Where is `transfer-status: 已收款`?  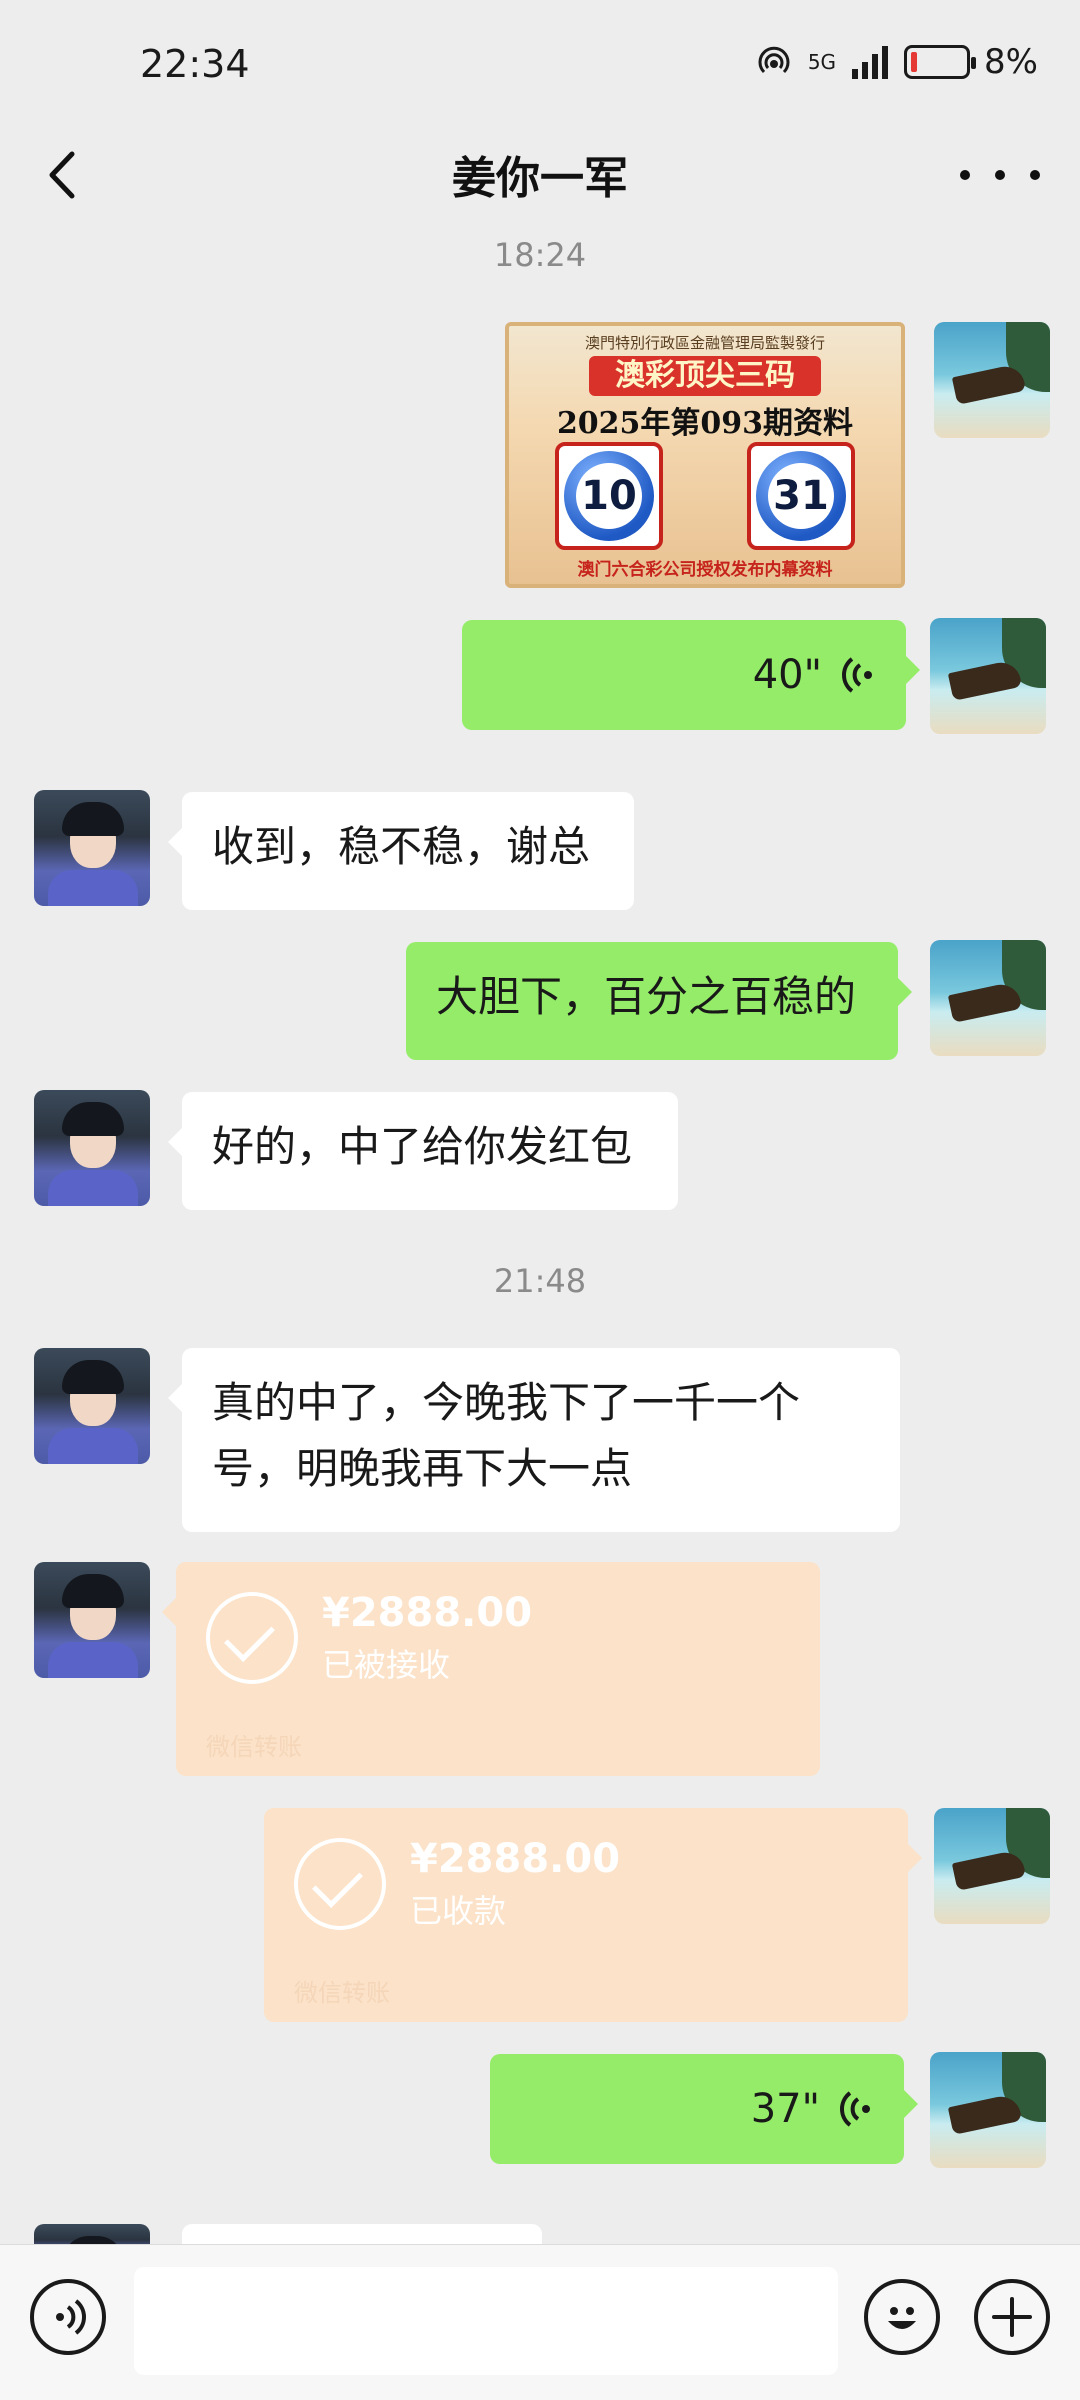
transfer-status: 已收款 is located at coordinates (458, 1911).